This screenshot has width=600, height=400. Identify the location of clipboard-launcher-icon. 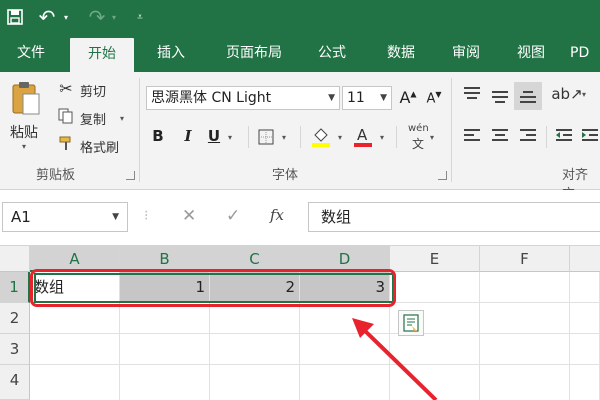
(130, 175).